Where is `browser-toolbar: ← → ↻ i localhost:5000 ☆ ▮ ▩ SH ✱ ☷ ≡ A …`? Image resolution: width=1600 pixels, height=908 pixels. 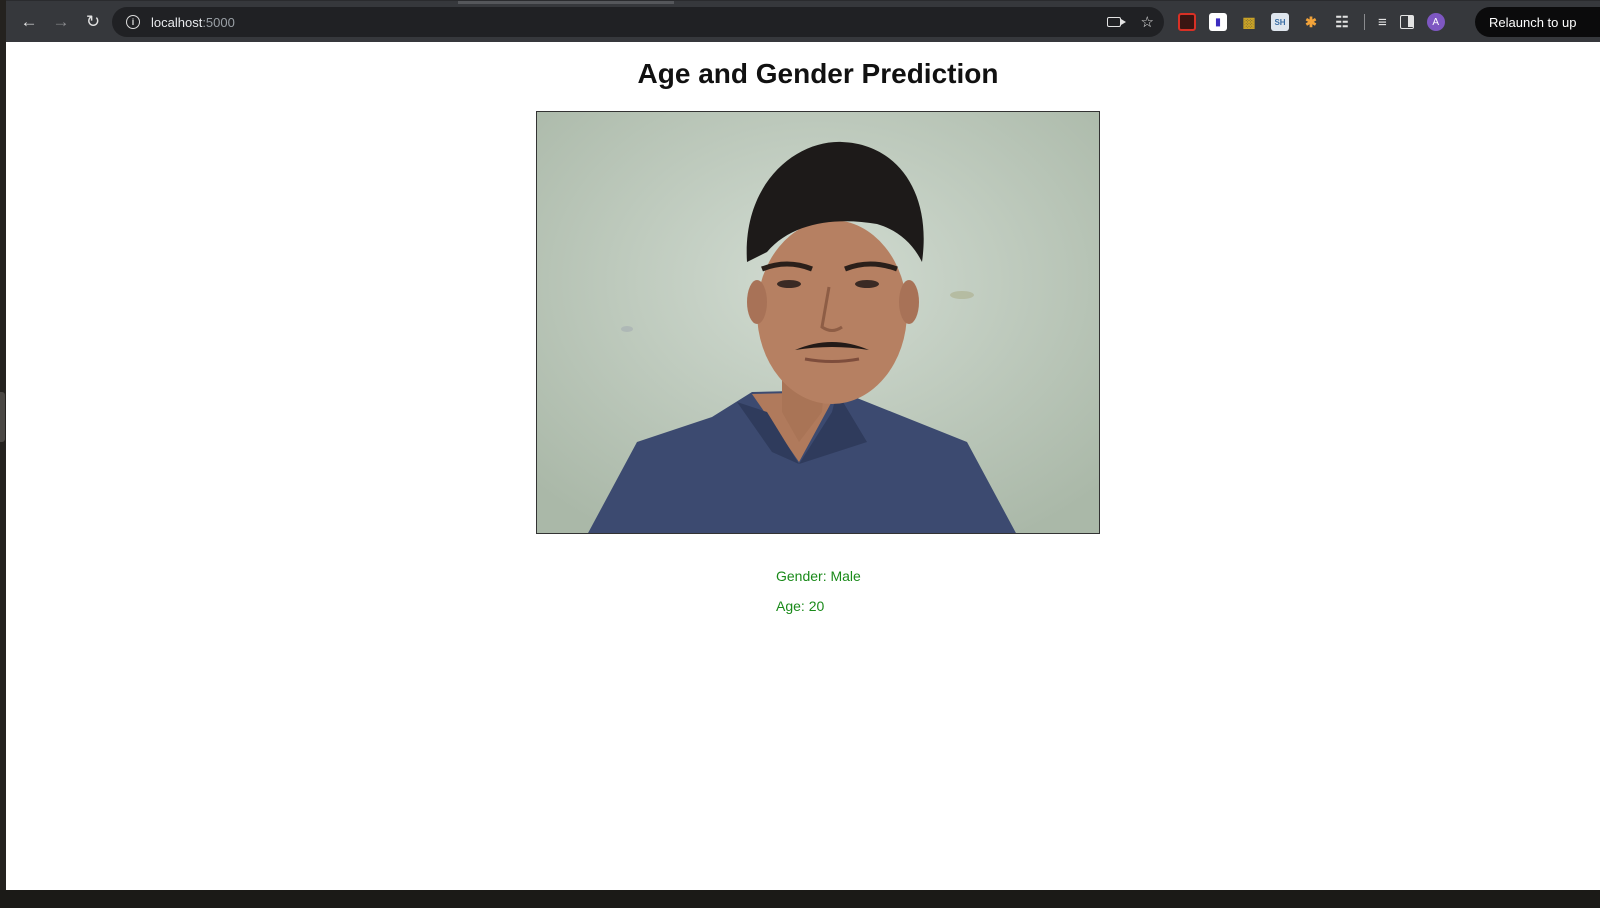 browser-toolbar: ← → ↻ i localhost:5000 ☆ ▮ ▩ SH ✱ ☷ ≡ A … is located at coordinates (803, 21).